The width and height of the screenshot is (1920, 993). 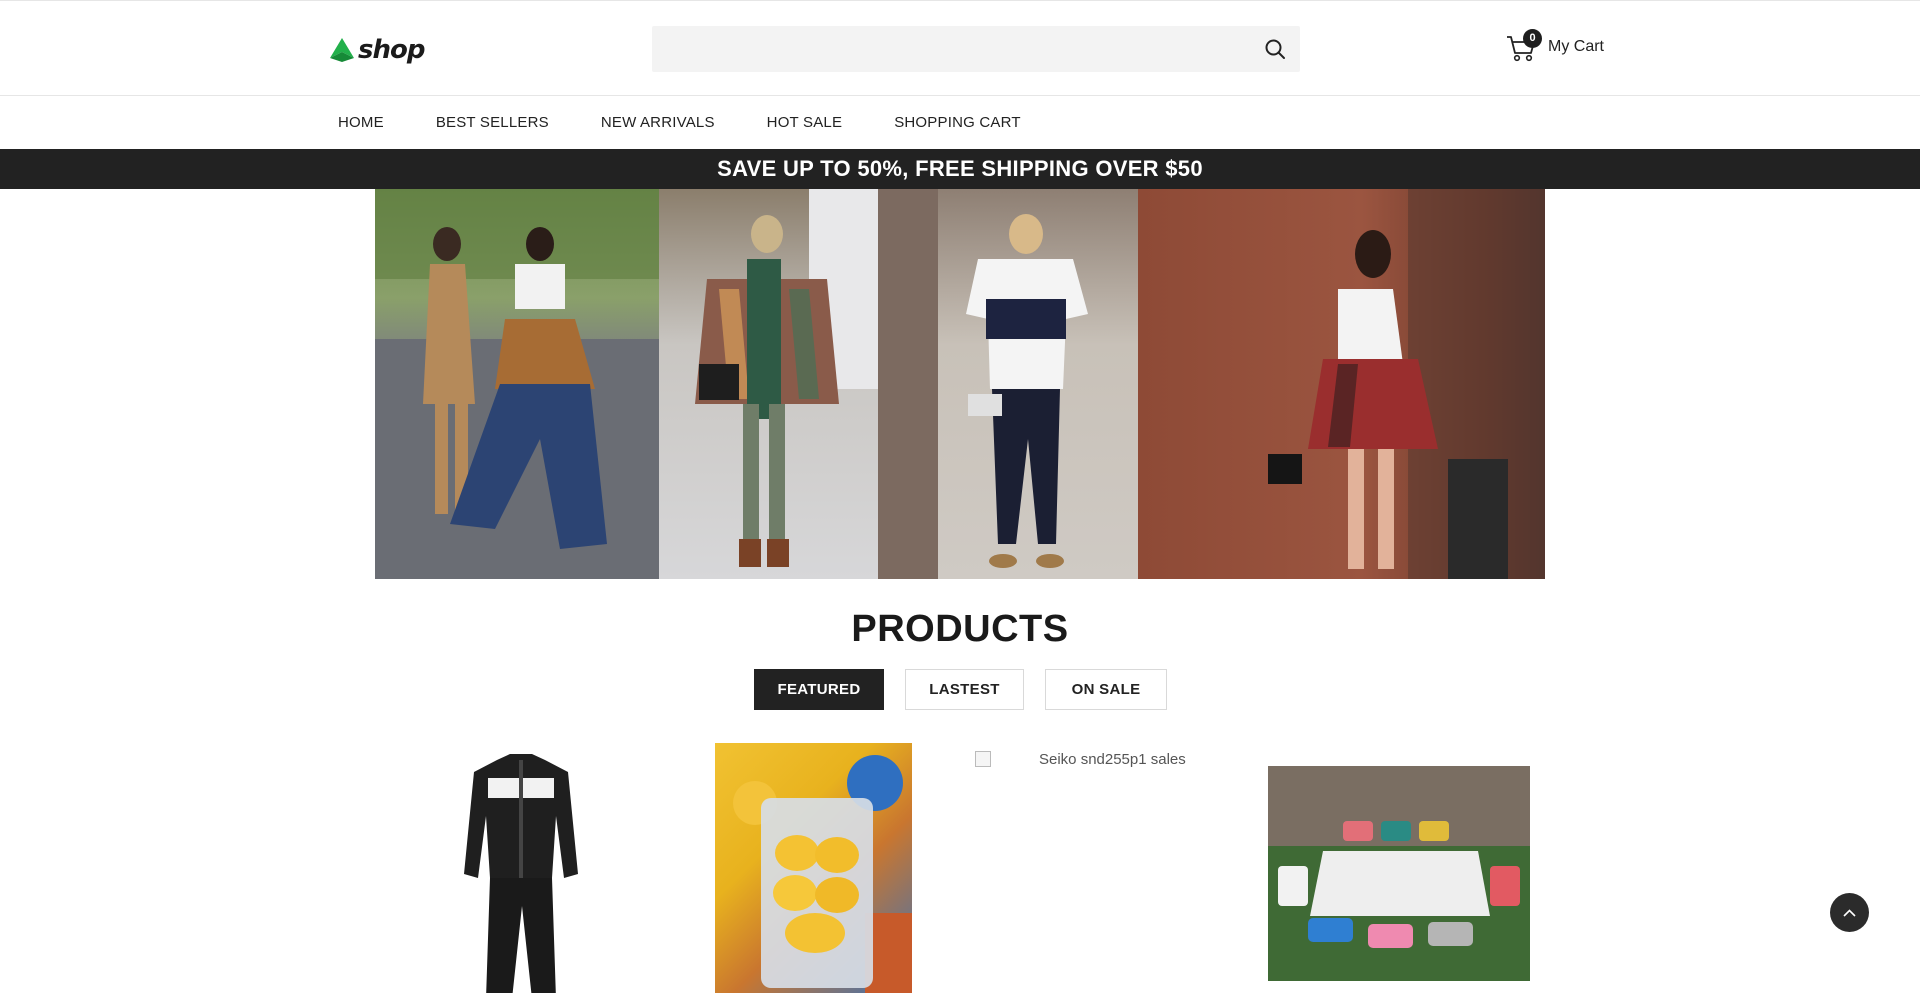 I want to click on logo-text: shop, so click(x=391, y=50).